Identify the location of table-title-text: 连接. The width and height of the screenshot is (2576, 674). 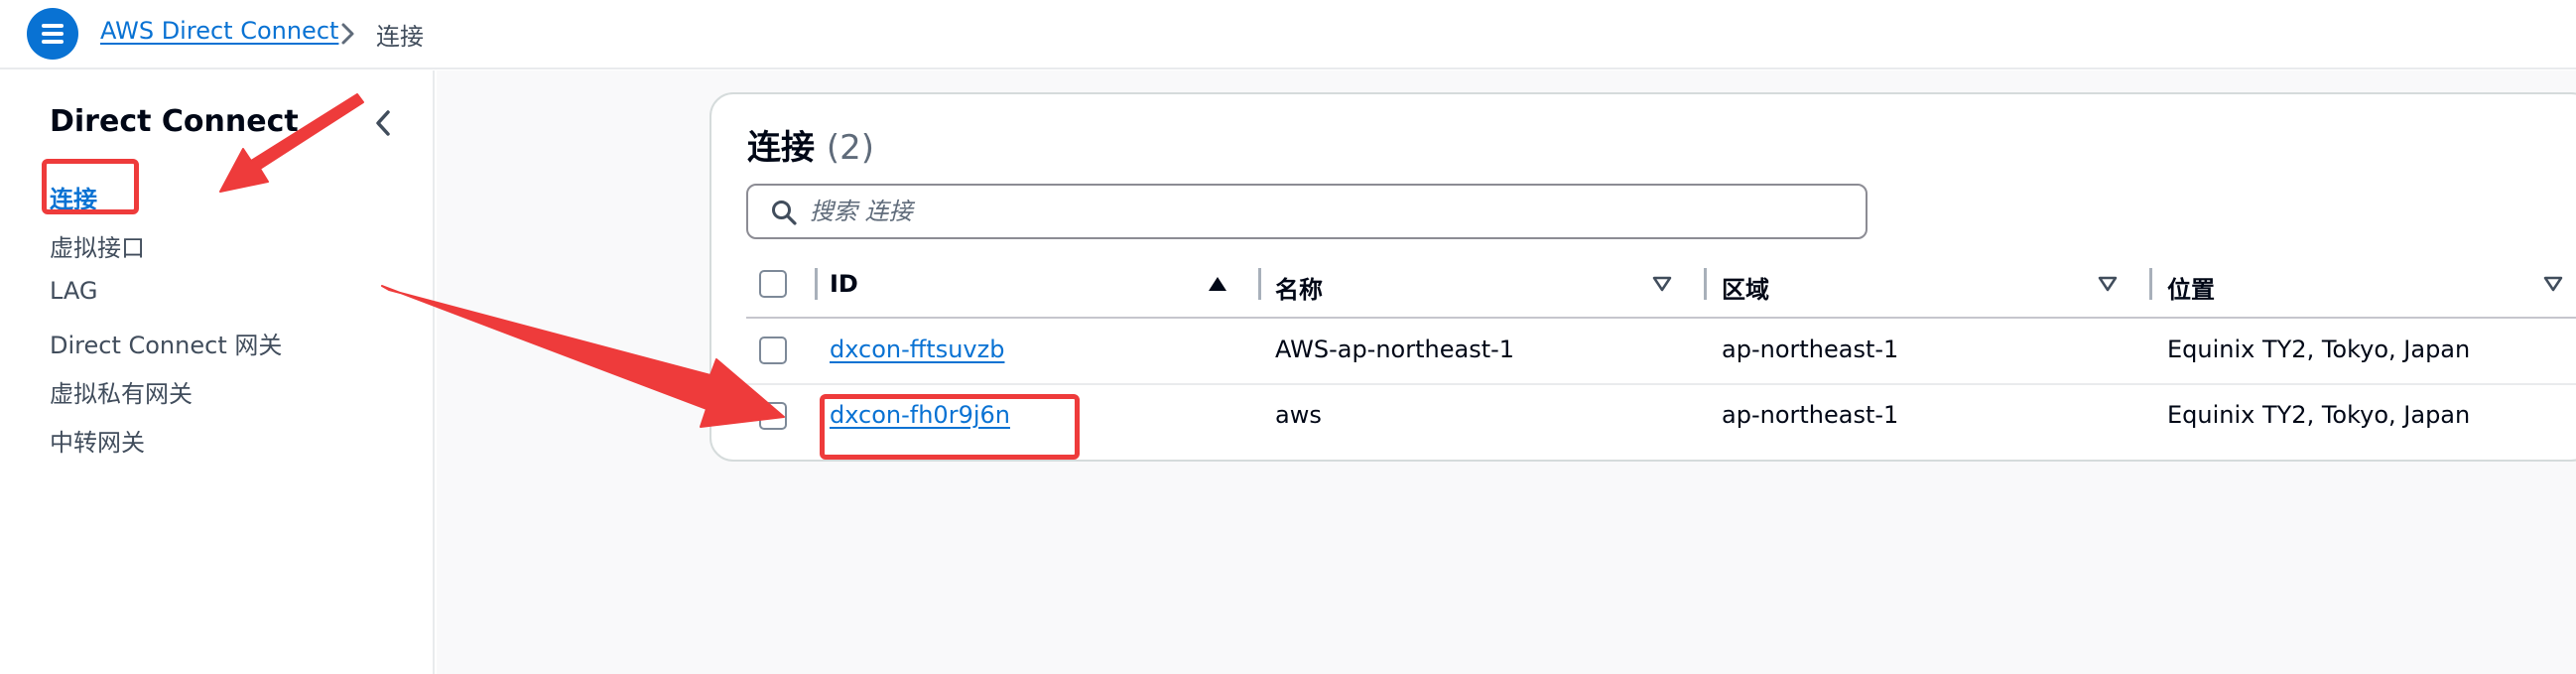
(781, 148).